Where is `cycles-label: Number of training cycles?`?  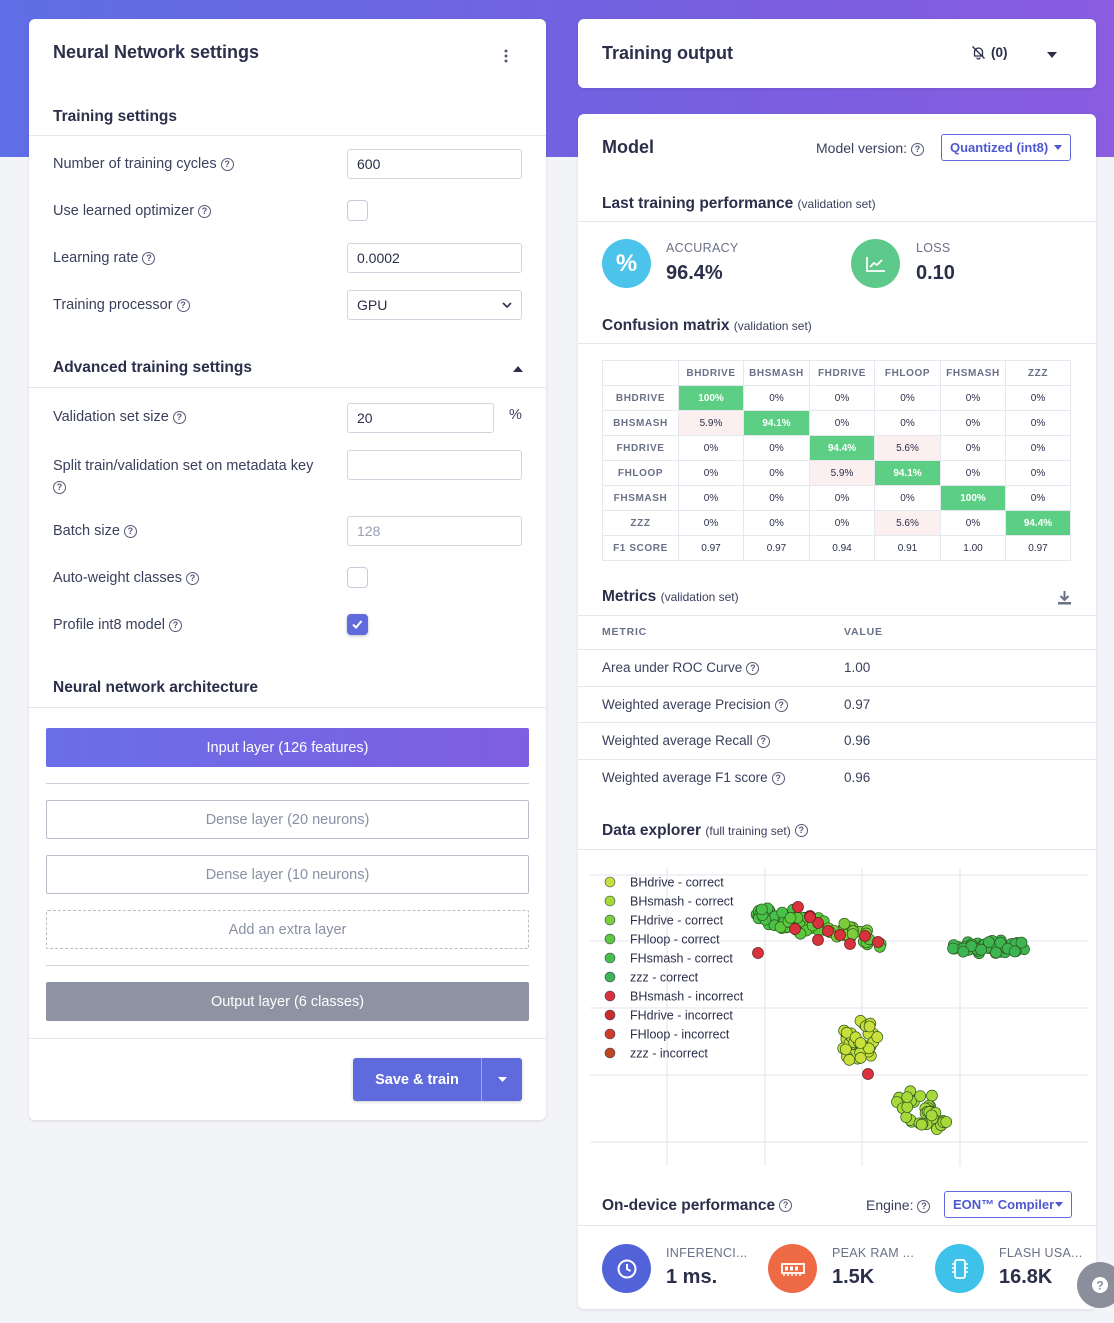
cycles-label: Number of training cycles? is located at coordinates (143, 164).